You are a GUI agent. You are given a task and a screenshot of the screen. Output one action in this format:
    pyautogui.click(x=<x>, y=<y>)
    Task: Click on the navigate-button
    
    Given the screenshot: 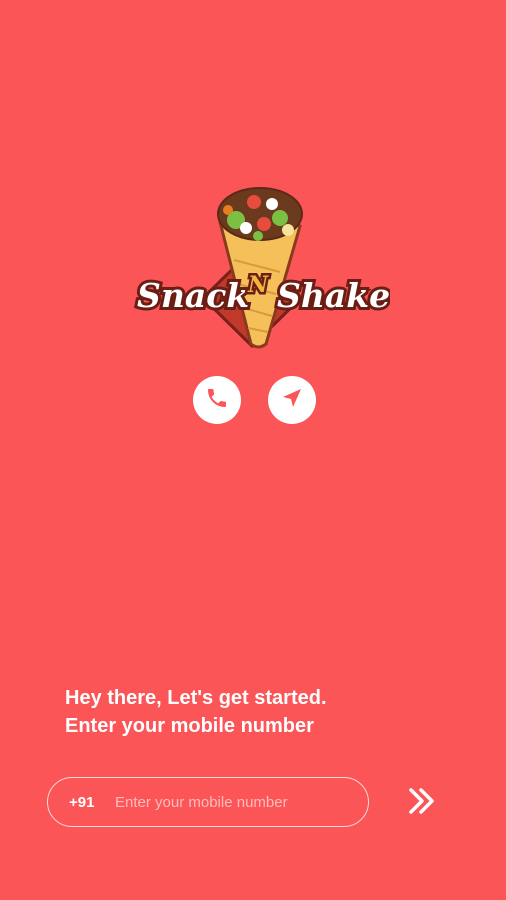 What is the action you would take?
    pyautogui.click(x=292, y=400)
    